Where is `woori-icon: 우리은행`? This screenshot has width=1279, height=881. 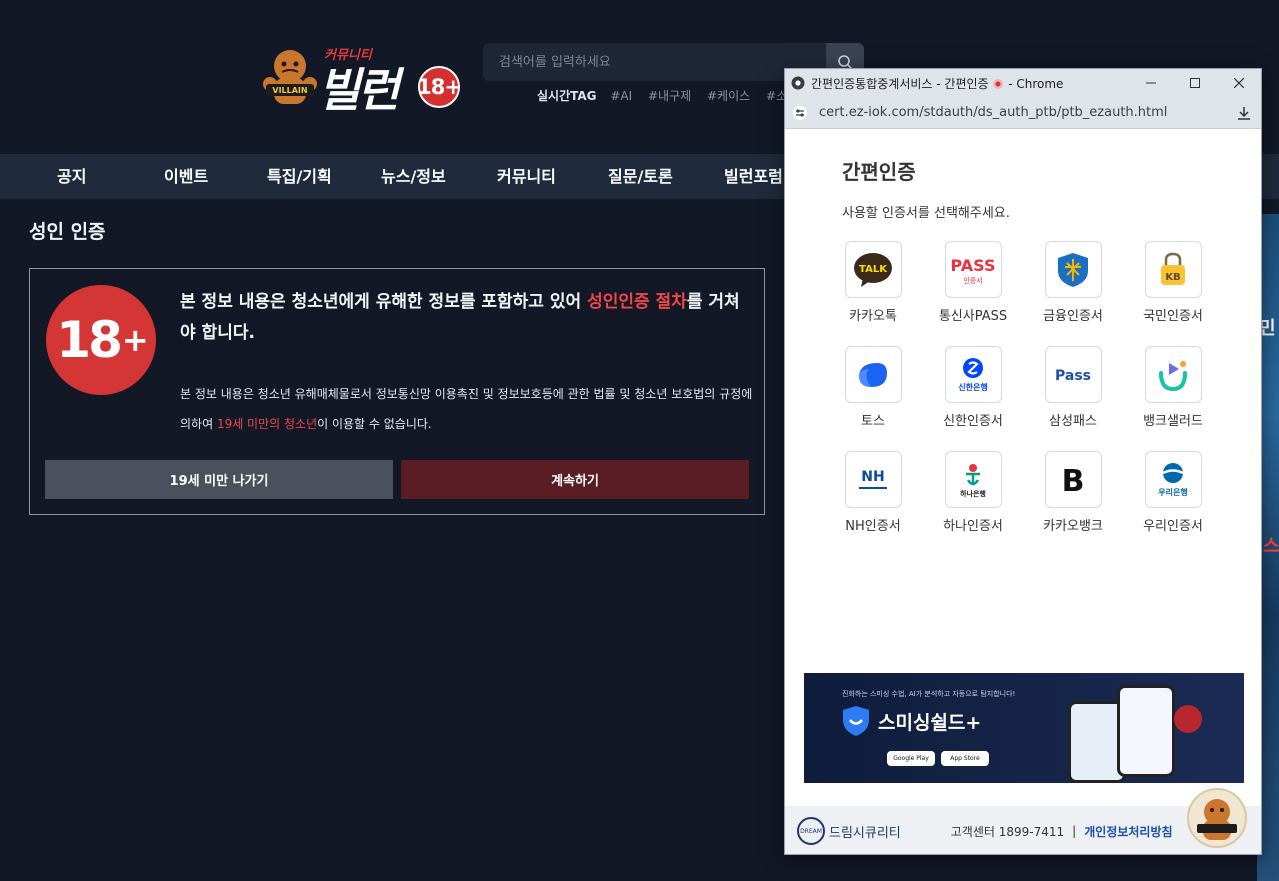
woori-icon: 우리은행 is located at coordinates (1173, 479).